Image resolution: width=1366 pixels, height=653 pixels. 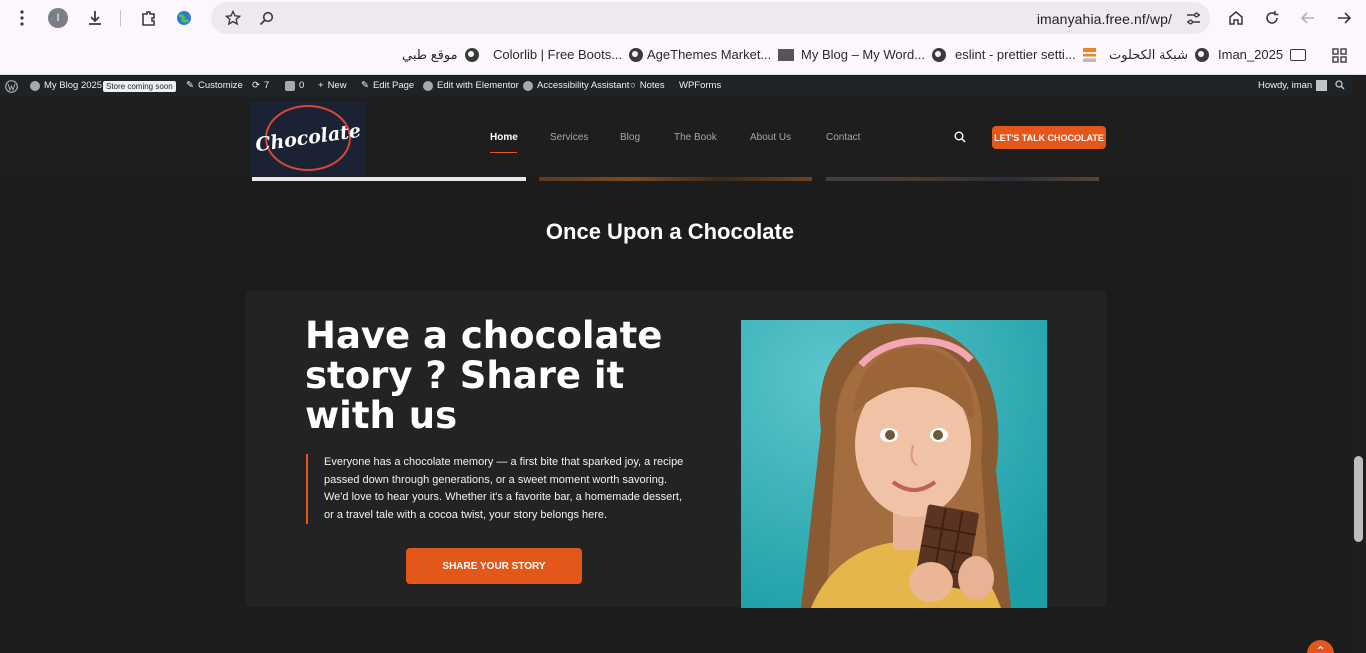 I want to click on accessibility-label: Accessibility Assistant, so click(x=583, y=85).